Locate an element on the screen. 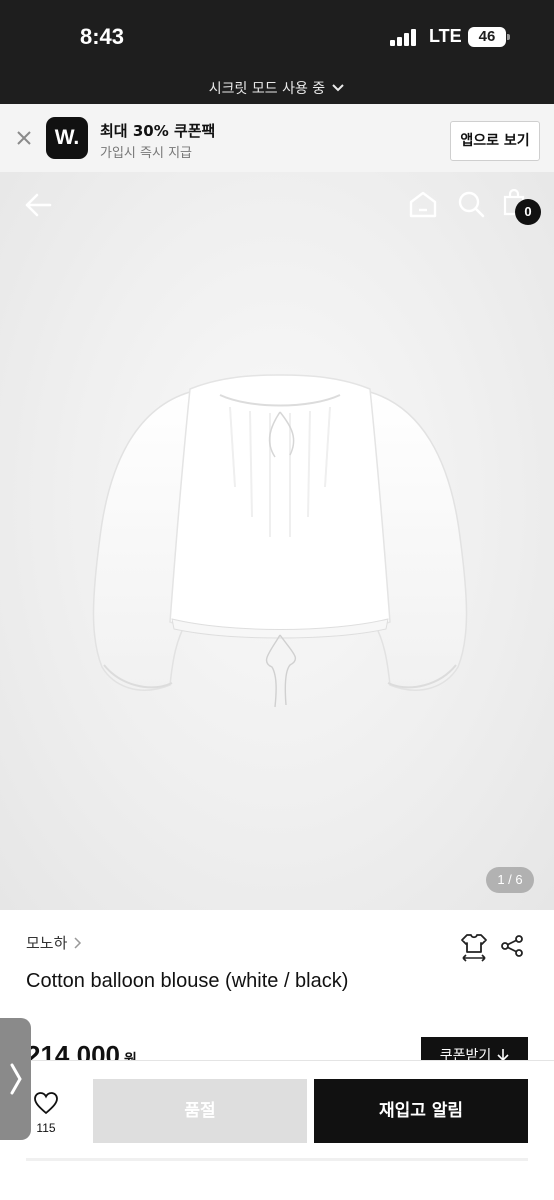 Image resolution: width=554 pixels, height=1200 pixels. secret-mode-label: 시크릿 모드 사용 중 is located at coordinates (267, 89).